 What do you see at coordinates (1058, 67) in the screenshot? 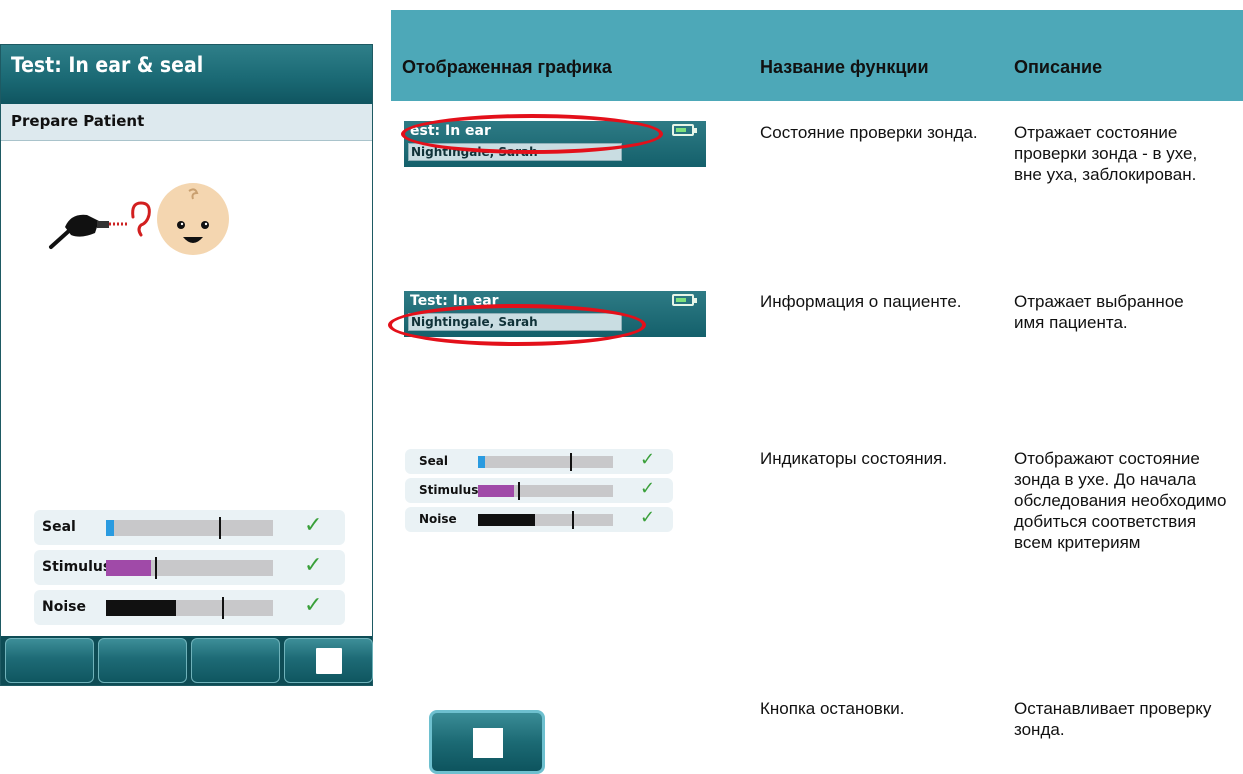
I see `header-description: Описание` at bounding box center [1058, 67].